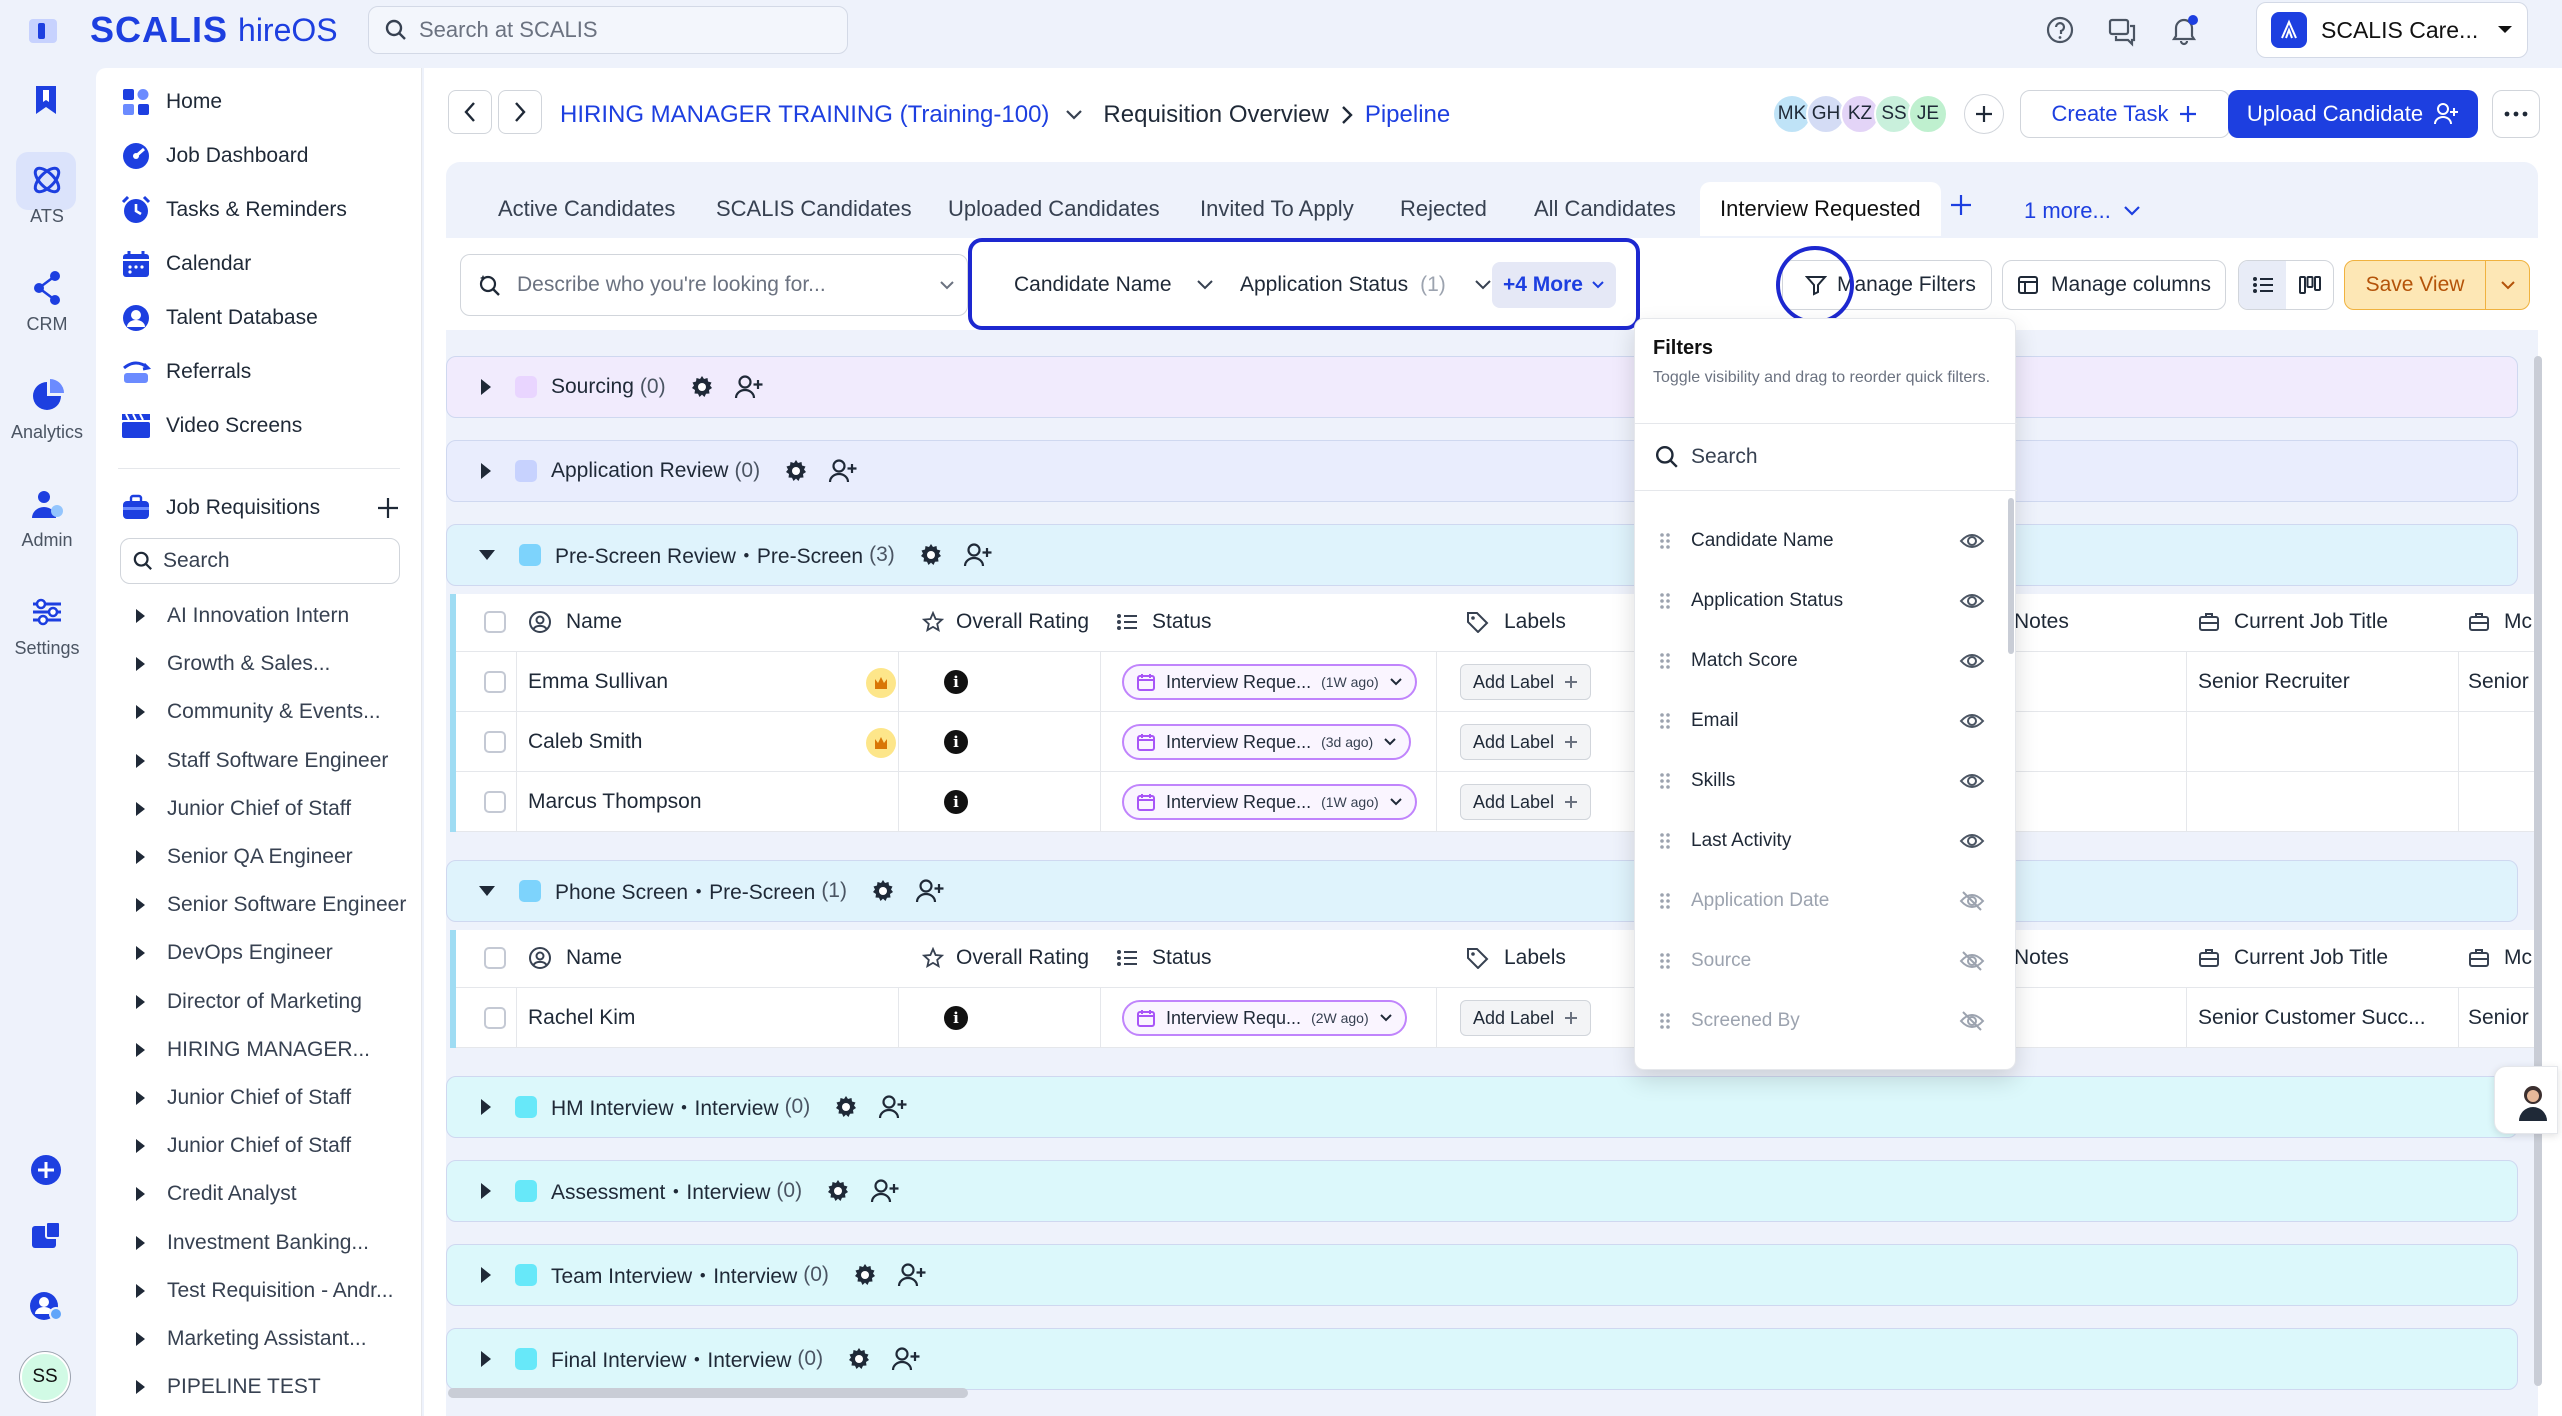 This screenshot has width=2562, height=1416. Describe the element at coordinates (249, 1002) in the screenshot. I see `sidebar-requisition-item: Director of Marketing` at that location.